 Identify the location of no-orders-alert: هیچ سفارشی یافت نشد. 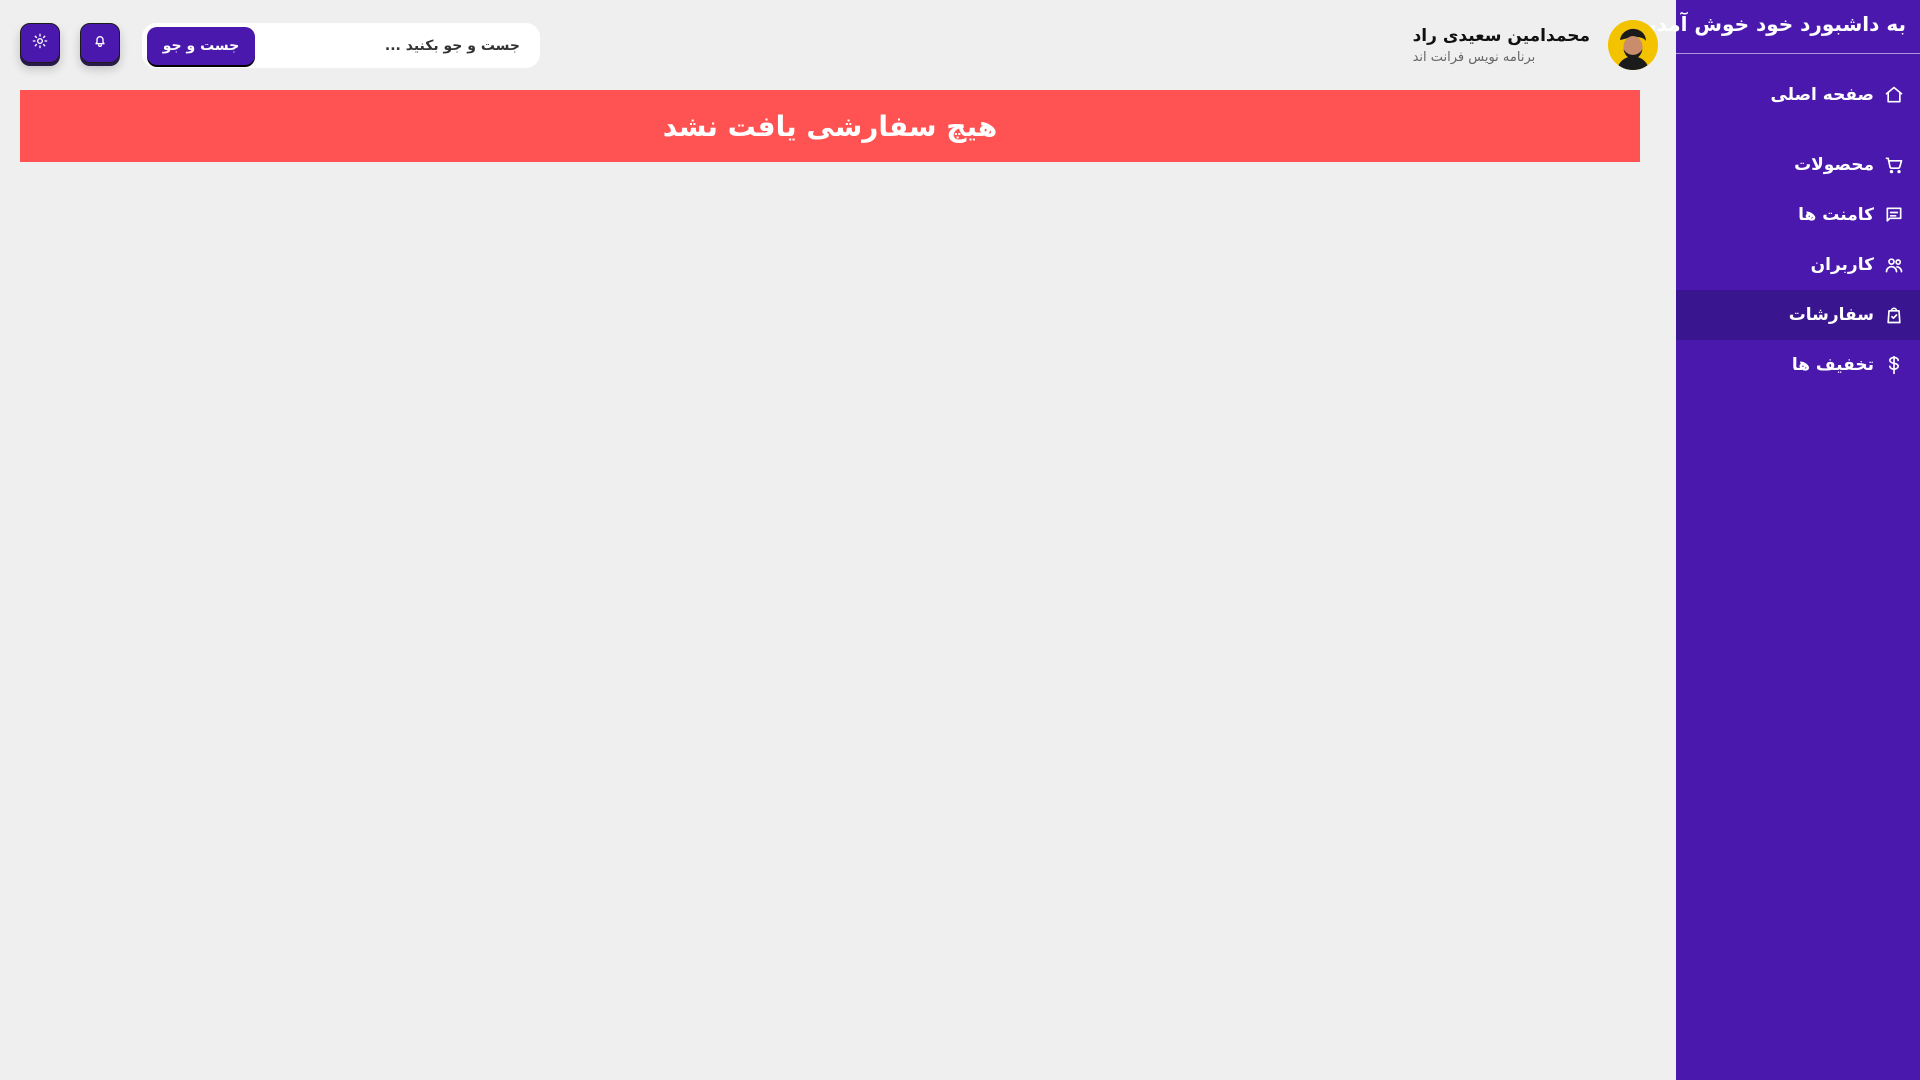
(830, 126).